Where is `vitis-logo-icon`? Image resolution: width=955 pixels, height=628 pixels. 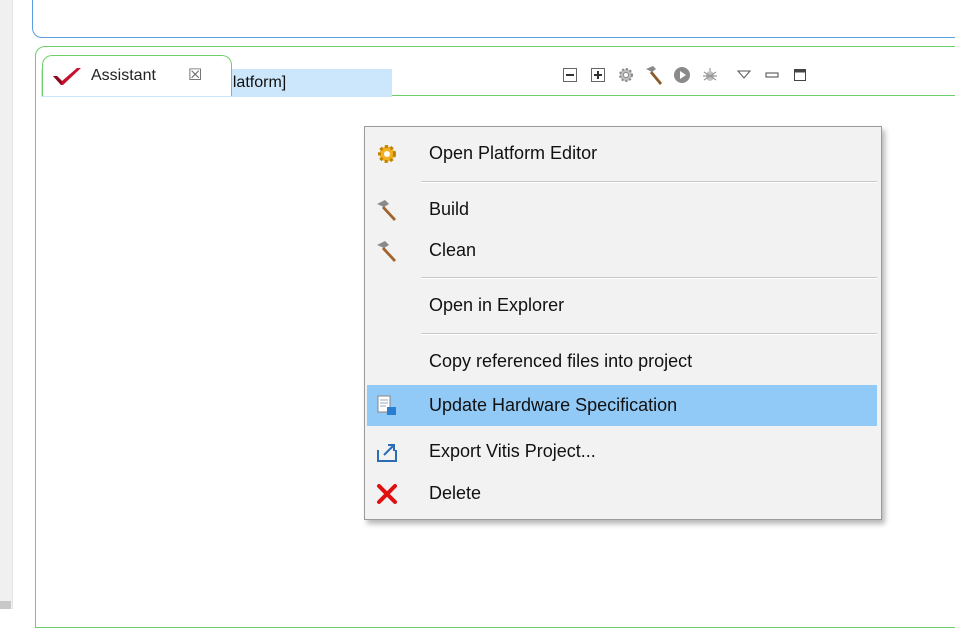 vitis-logo-icon is located at coordinates (67, 76).